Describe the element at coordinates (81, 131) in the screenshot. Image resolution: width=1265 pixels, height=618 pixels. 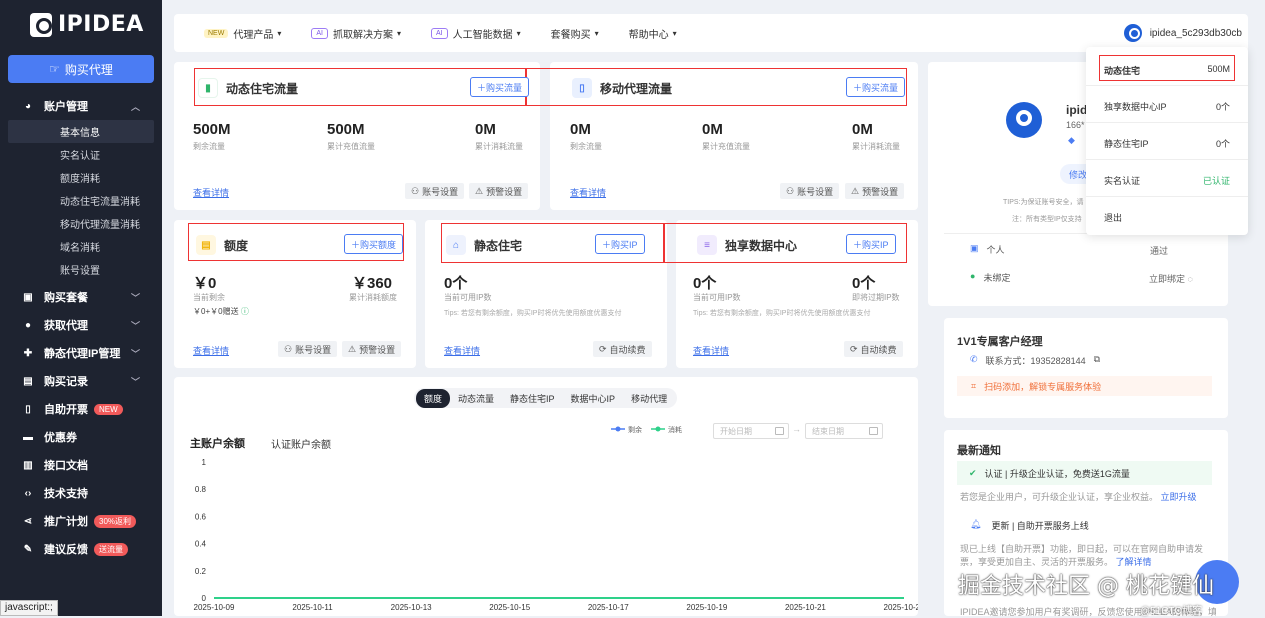
I see `sidebar-sub-basic-info: 基本信息` at that location.